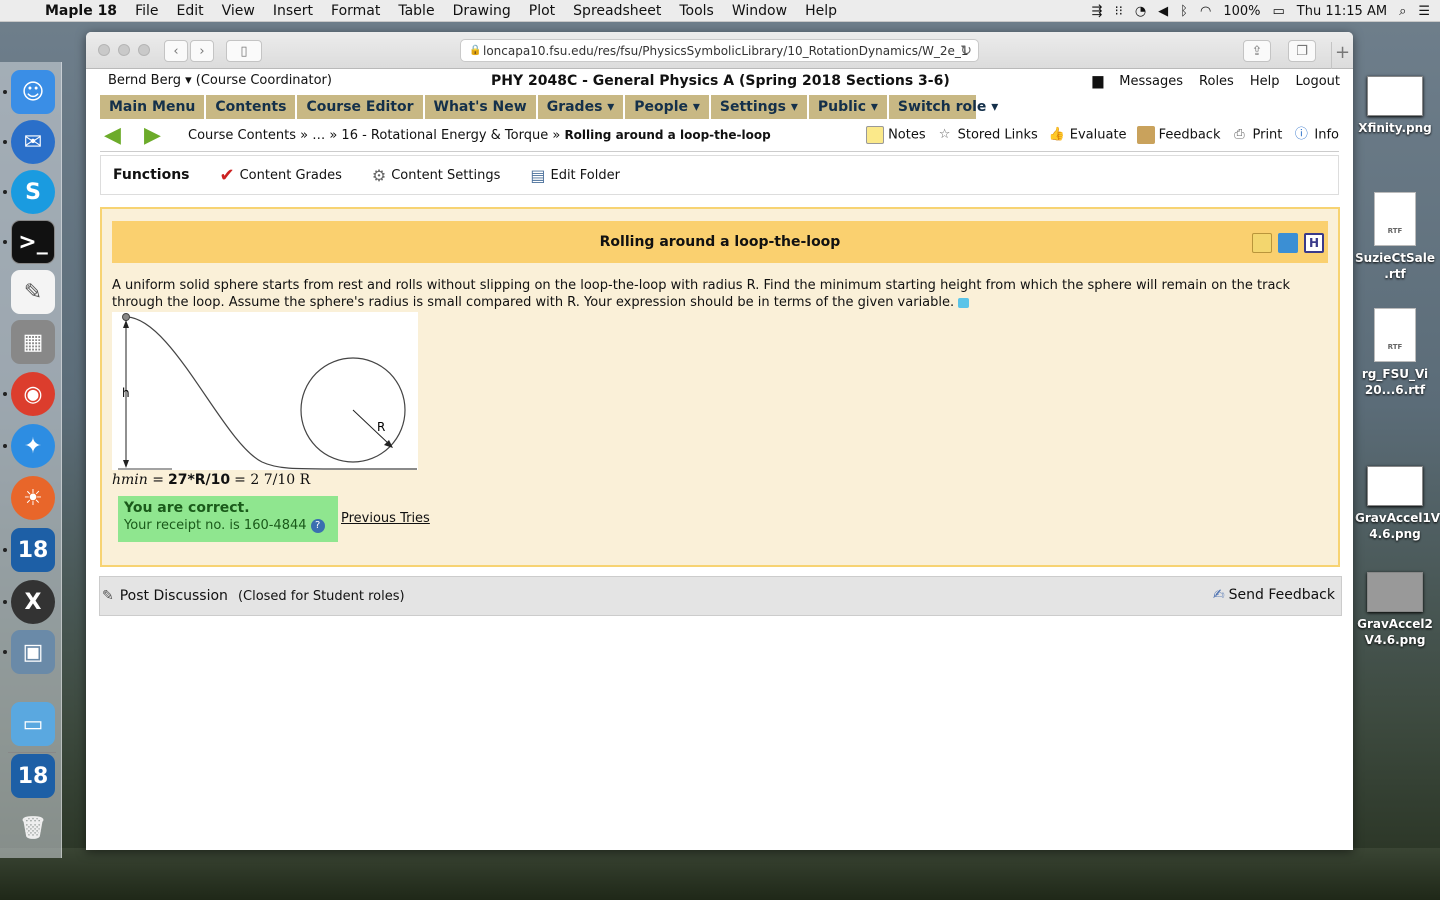  What do you see at coordinates (964, 302) in the screenshot?
I see `comment-icon` at bounding box center [964, 302].